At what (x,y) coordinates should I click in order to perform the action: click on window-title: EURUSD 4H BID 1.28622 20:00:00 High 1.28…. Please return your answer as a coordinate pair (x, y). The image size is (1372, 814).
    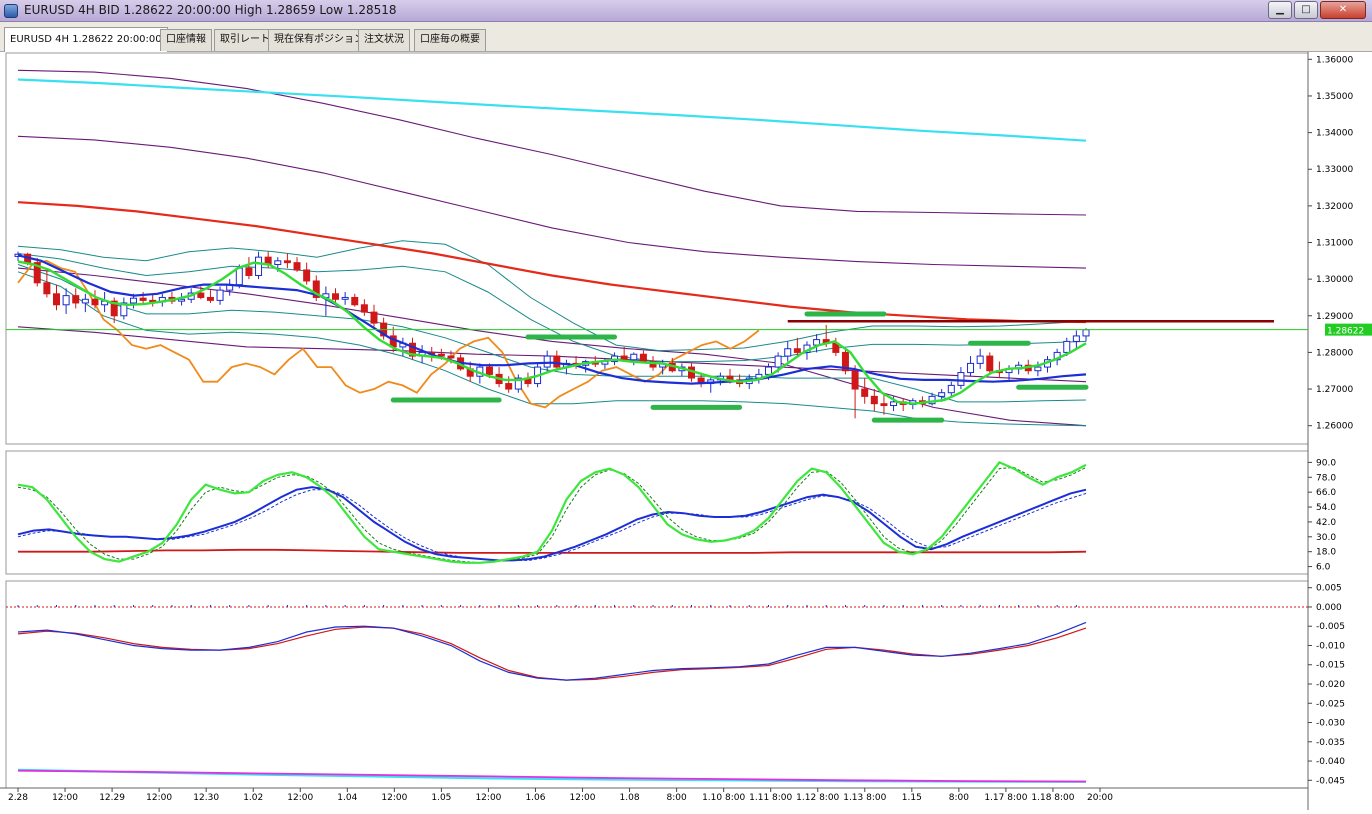
    Looking at the image, I should click on (210, 10).